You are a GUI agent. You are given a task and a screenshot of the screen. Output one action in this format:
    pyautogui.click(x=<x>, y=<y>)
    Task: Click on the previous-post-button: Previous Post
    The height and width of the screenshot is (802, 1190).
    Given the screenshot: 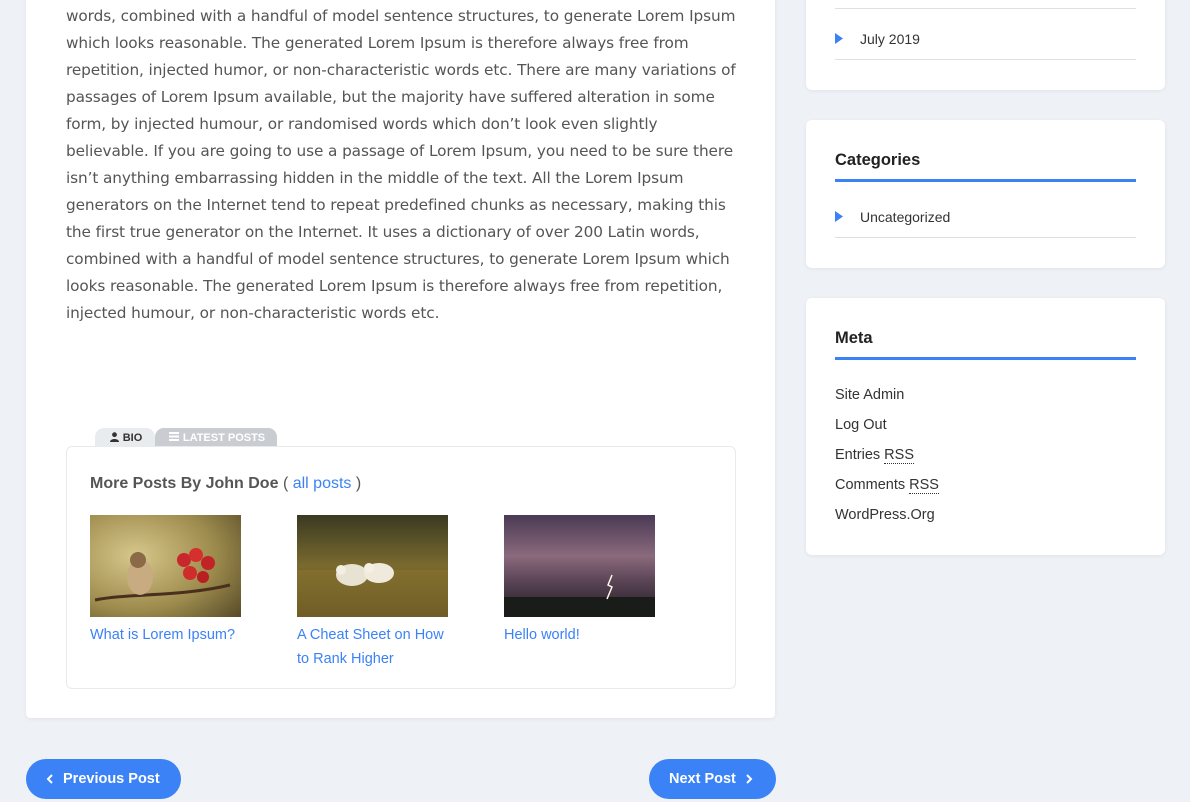 What is the action you would take?
    pyautogui.click(x=103, y=779)
    